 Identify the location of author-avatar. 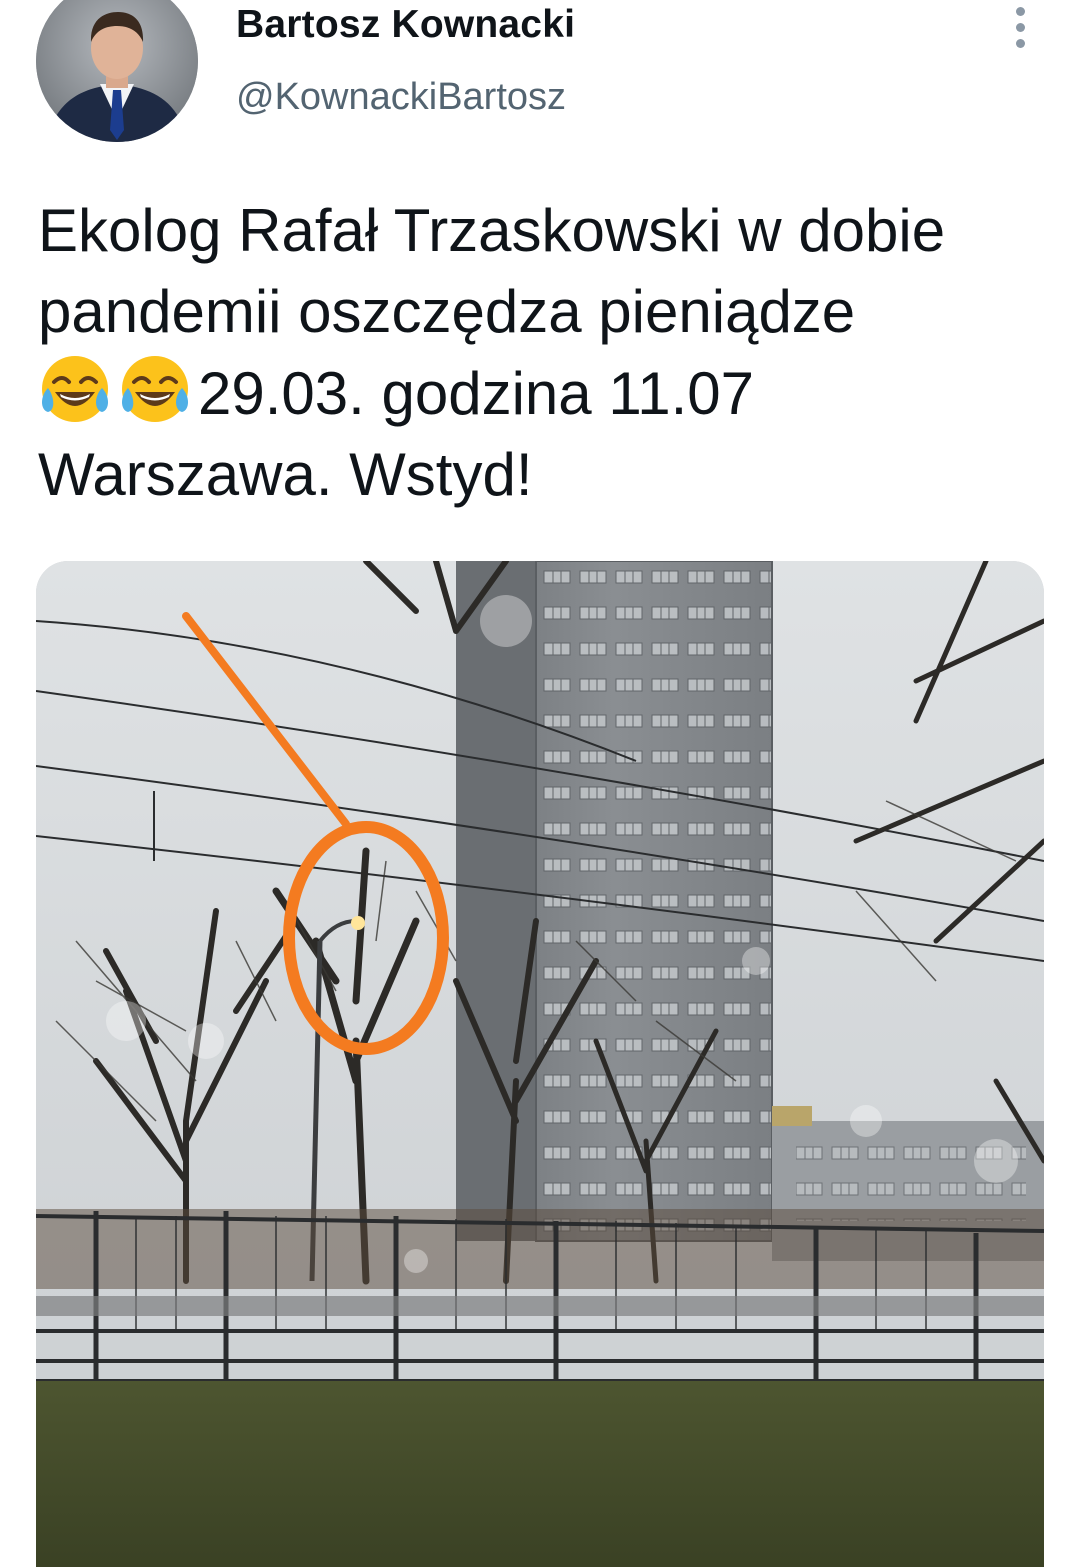
(117, 71).